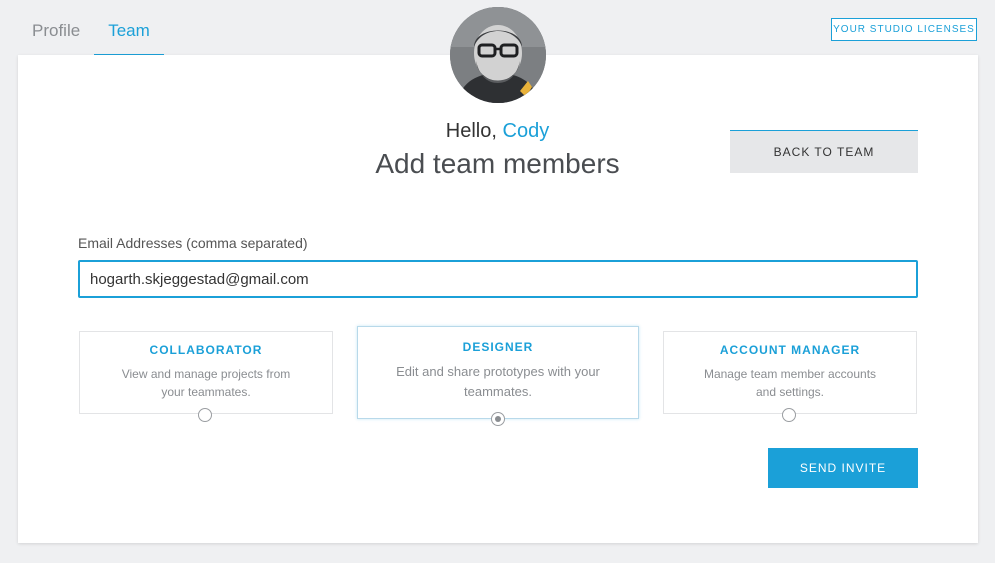  Describe the element at coordinates (904, 29) in the screenshot. I see `studio-licenses-button: YOUR STUDIO LICENSES` at that location.